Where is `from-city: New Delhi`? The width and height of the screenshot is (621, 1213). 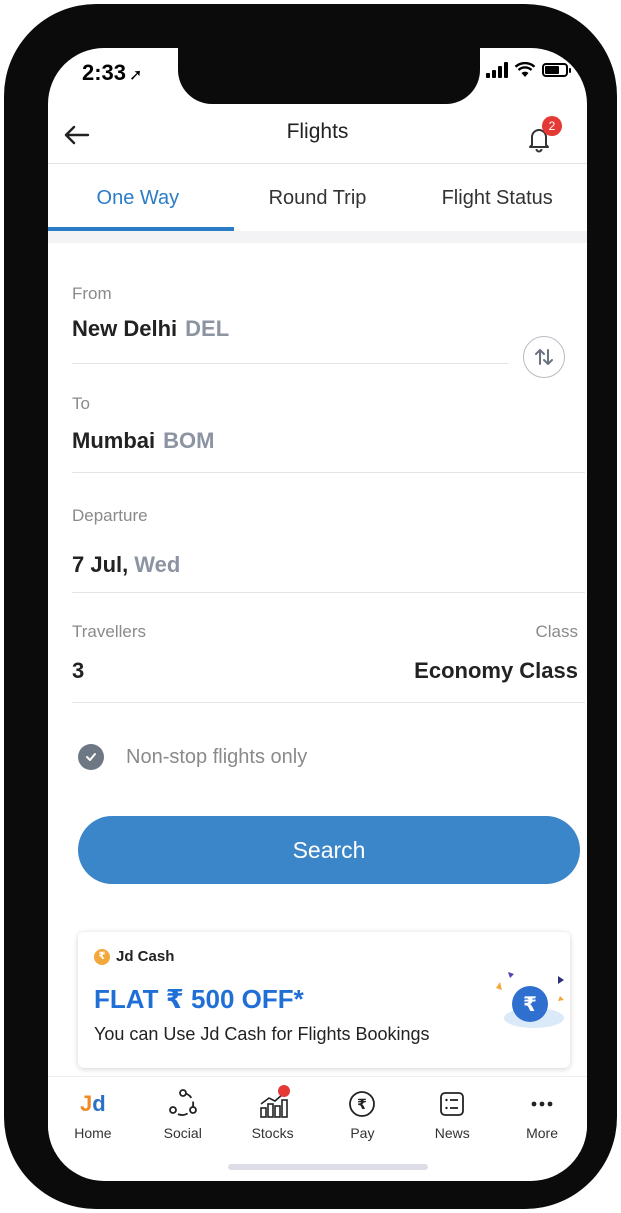
from-city: New Delhi is located at coordinates (125, 328).